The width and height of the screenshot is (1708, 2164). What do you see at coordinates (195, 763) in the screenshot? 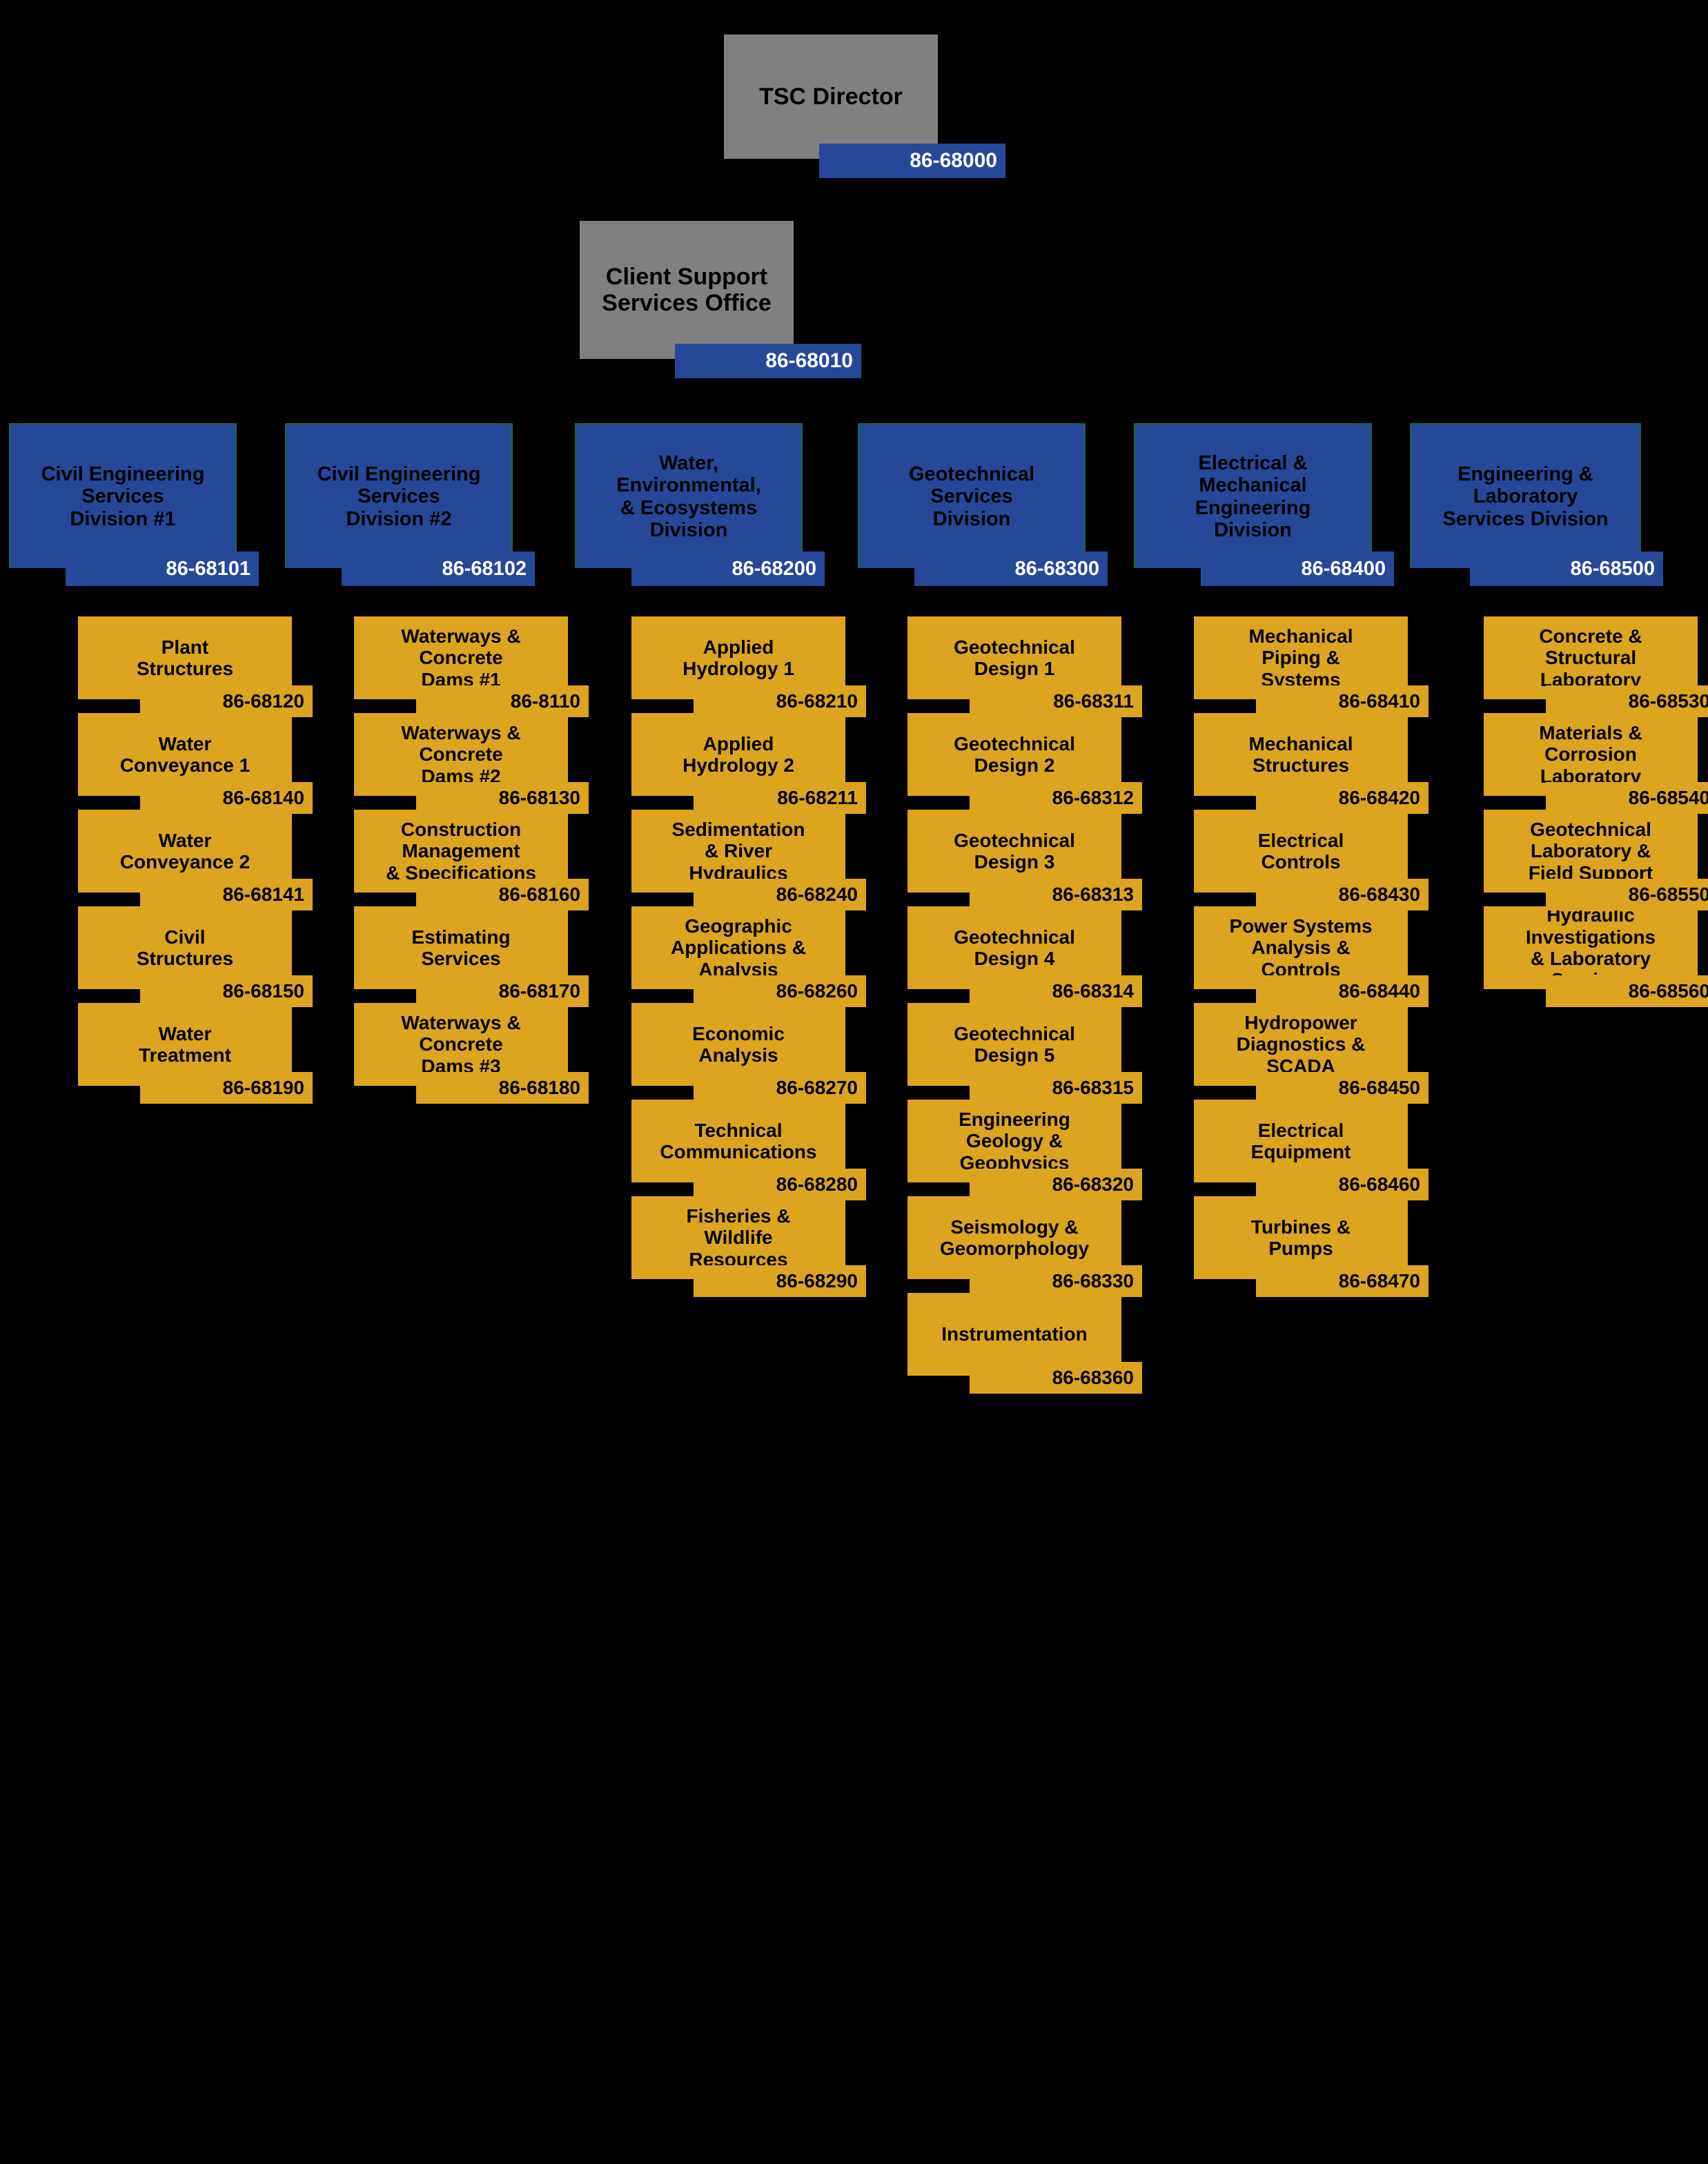
I see `unit-water-conveyance-1: Water Conveyance 1 86-68140` at bounding box center [195, 763].